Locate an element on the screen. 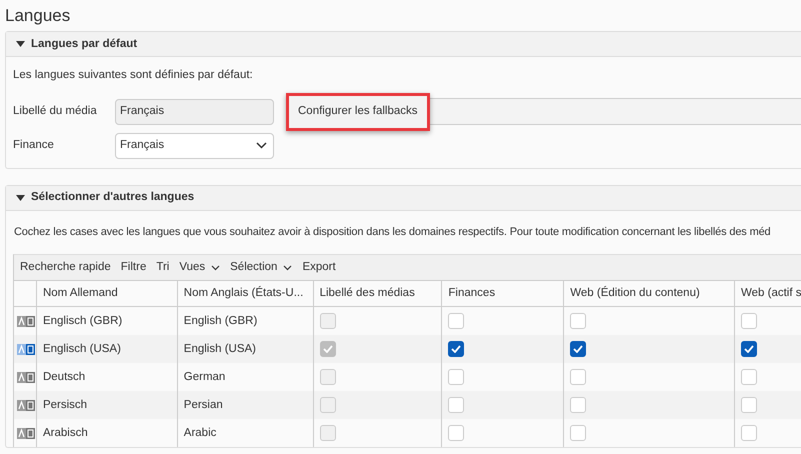  column-header: Libellé des médias is located at coordinates (378, 293).